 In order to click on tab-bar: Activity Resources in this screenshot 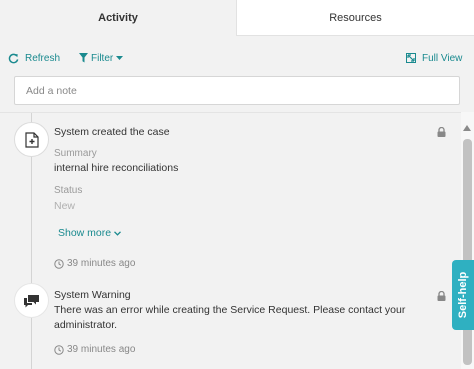, I will do `click(237, 18)`.